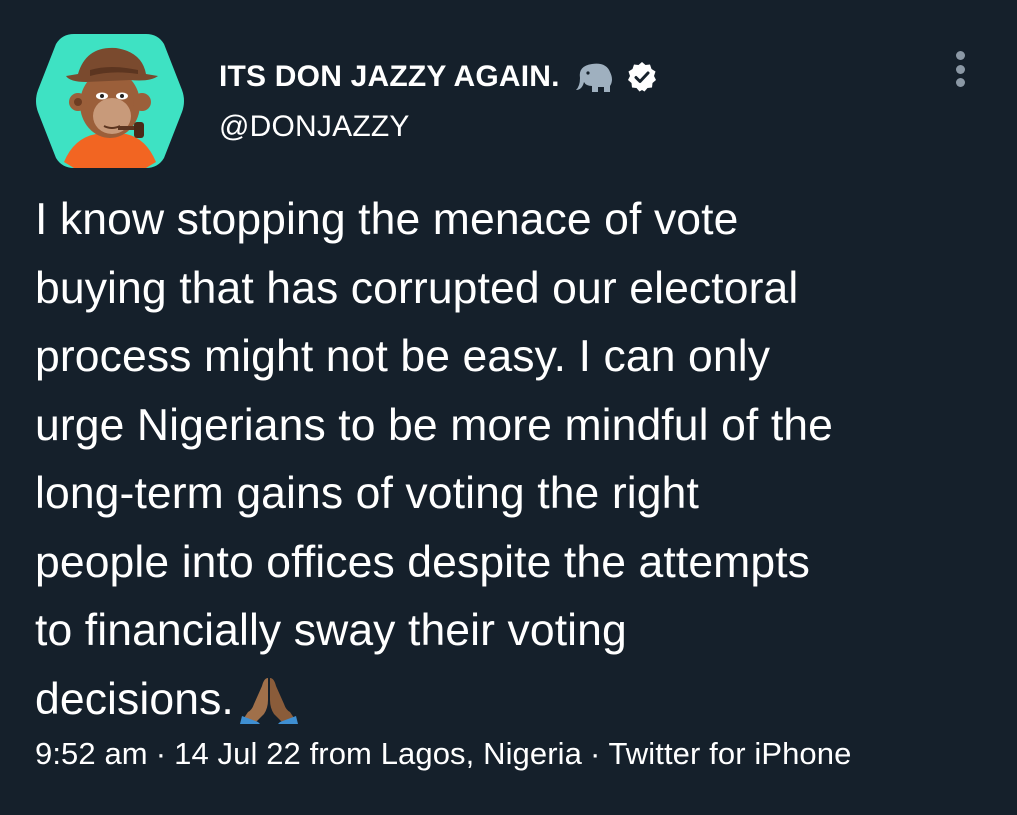 Image resolution: width=1017 pixels, height=815 pixels. I want to click on folded-hands-icon, so click(269, 699).